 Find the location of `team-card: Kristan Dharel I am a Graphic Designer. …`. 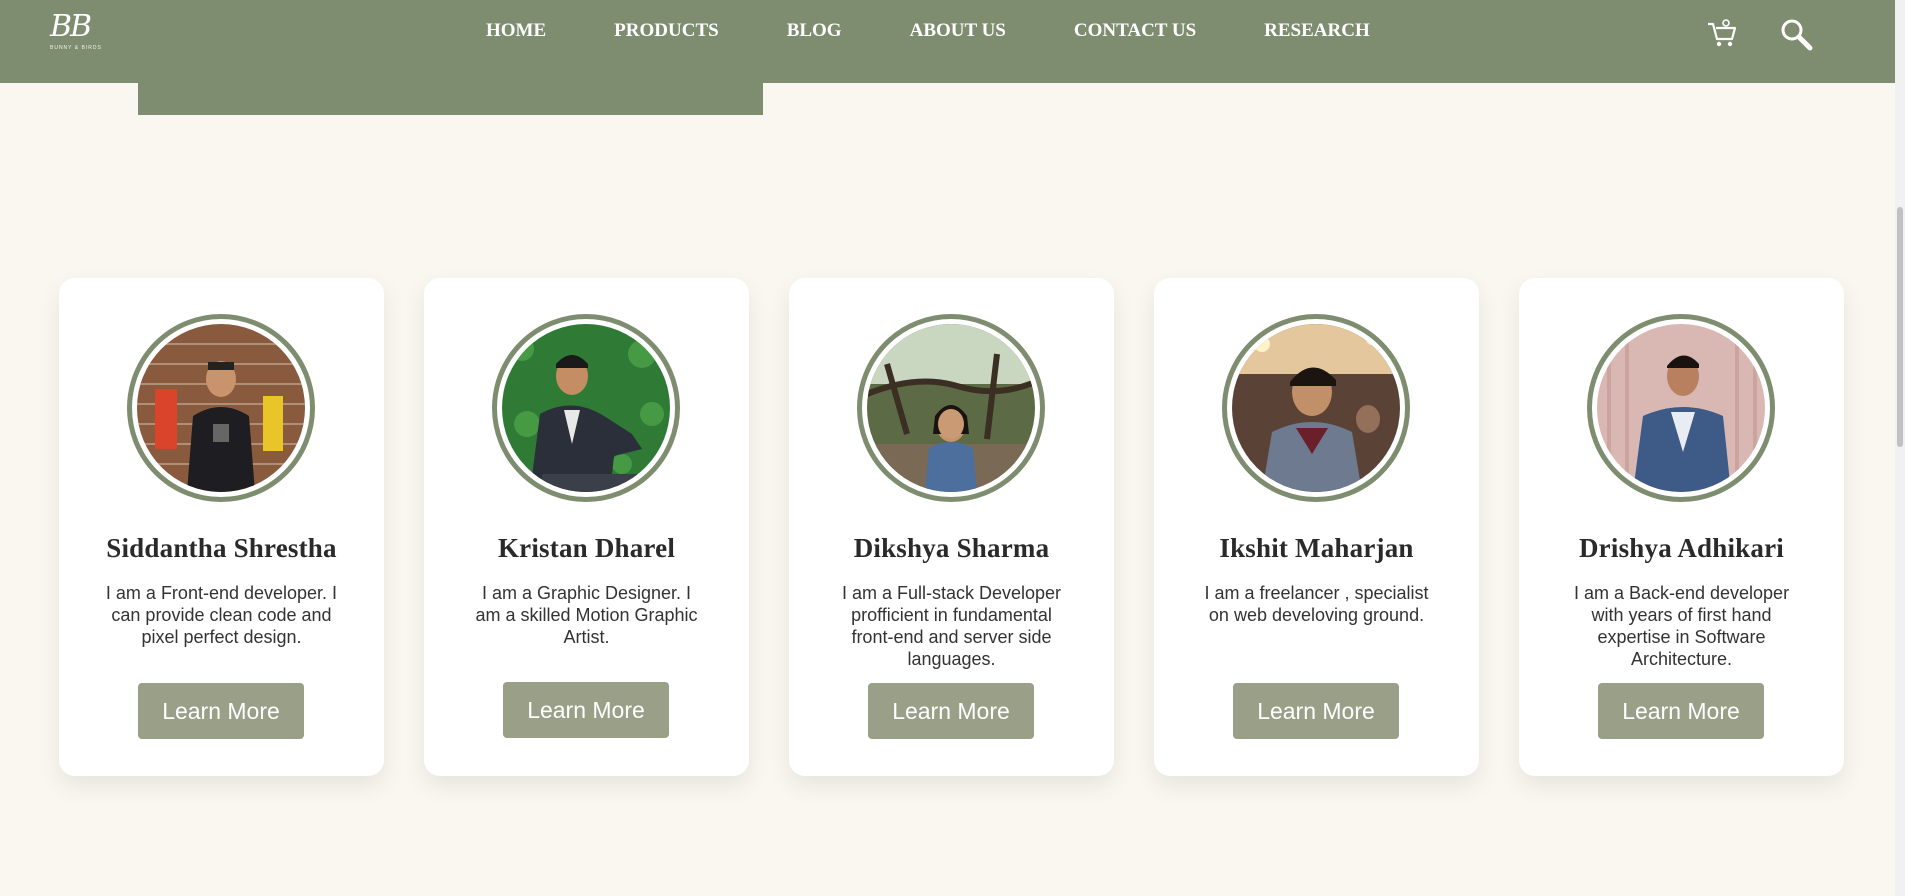

team-card: Kristan Dharel I am a Graphic Designer. … is located at coordinates (586, 527).